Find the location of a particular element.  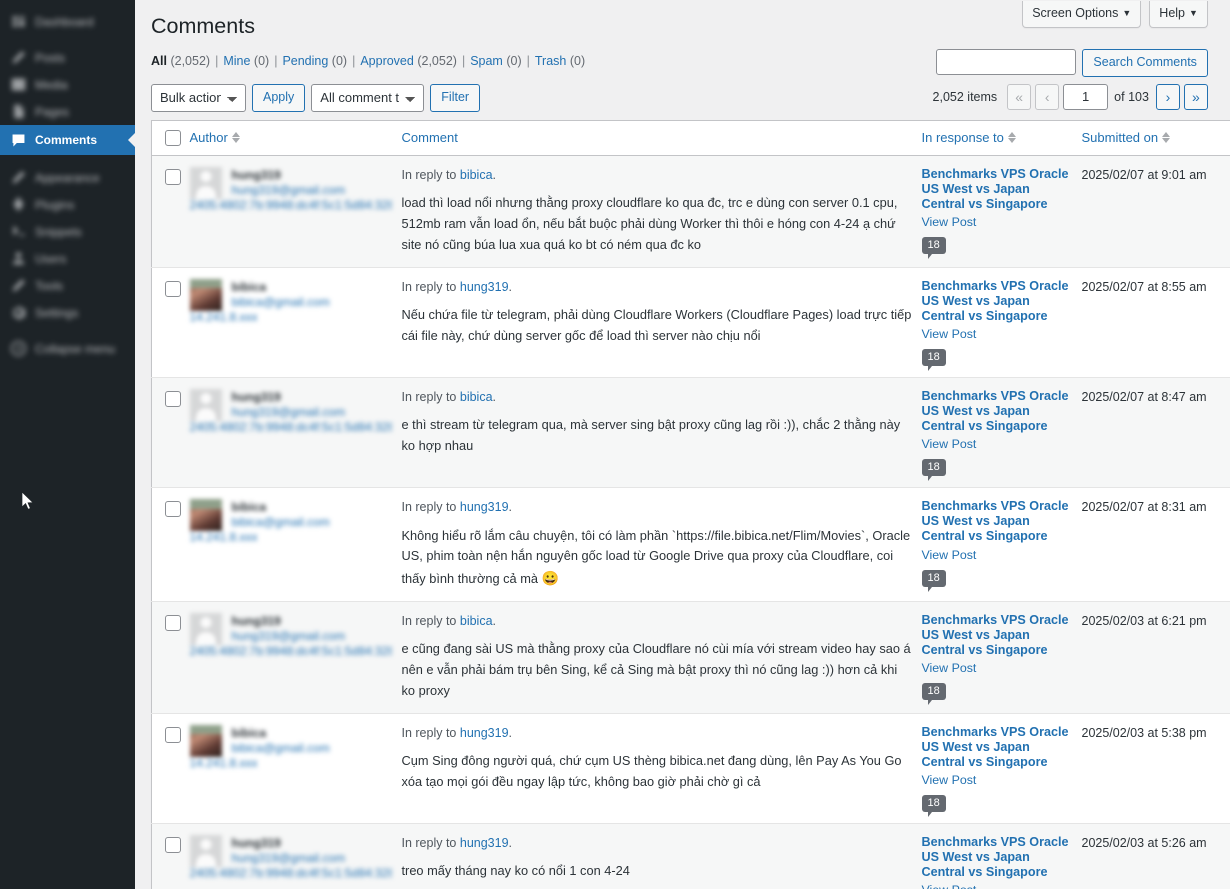

current-page-input is located at coordinates (1086, 96).